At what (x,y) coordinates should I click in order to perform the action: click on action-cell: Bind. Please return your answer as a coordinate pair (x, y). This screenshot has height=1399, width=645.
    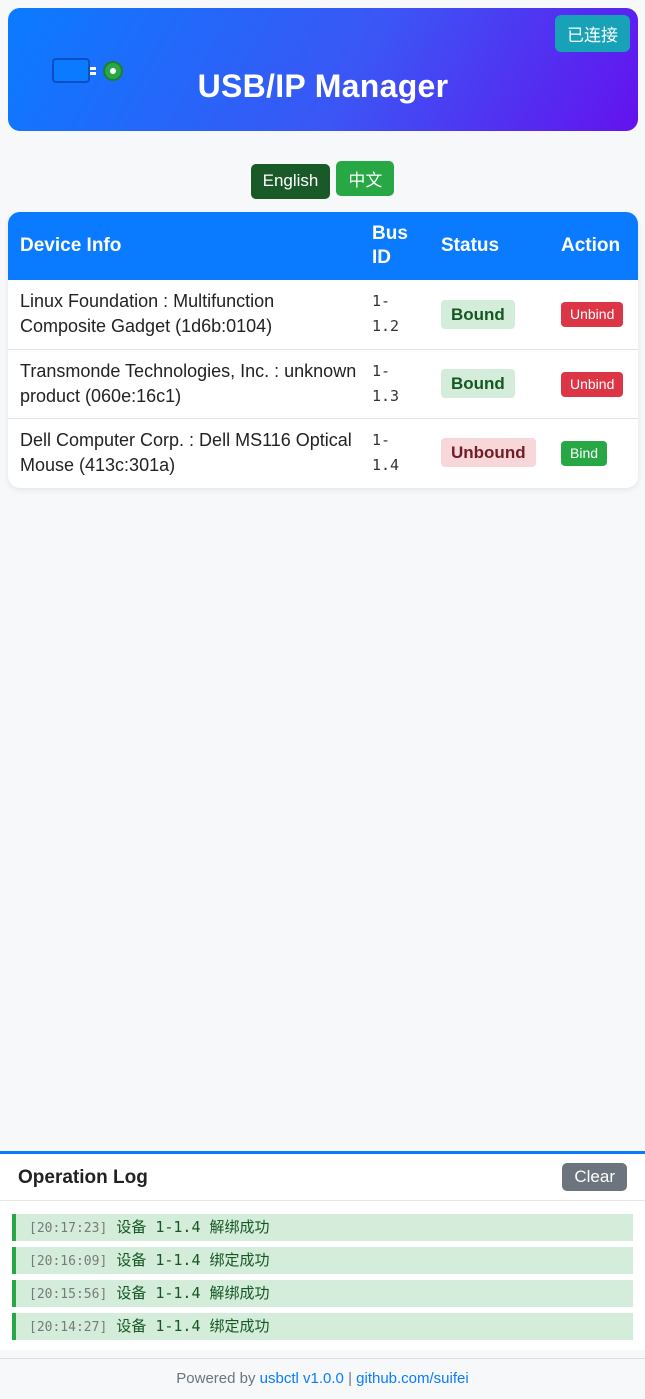
    Looking at the image, I should click on (593, 452).